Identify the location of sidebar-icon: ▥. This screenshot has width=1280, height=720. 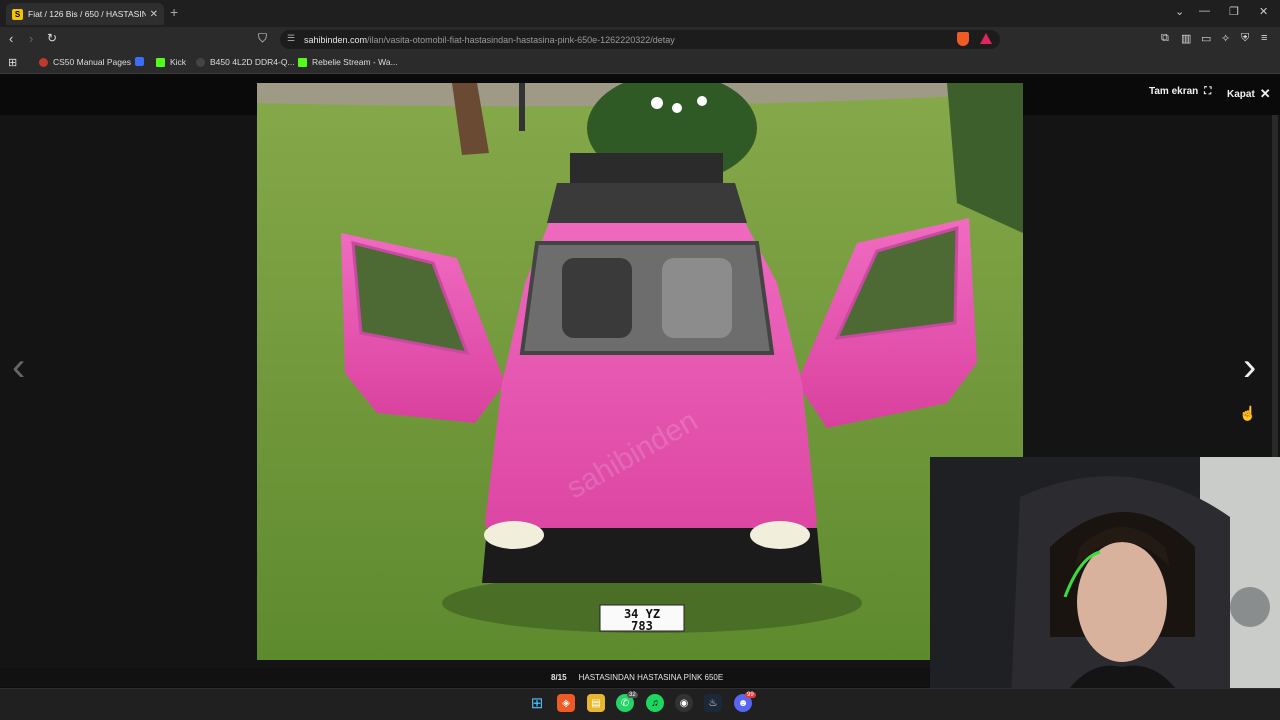
(1186, 38).